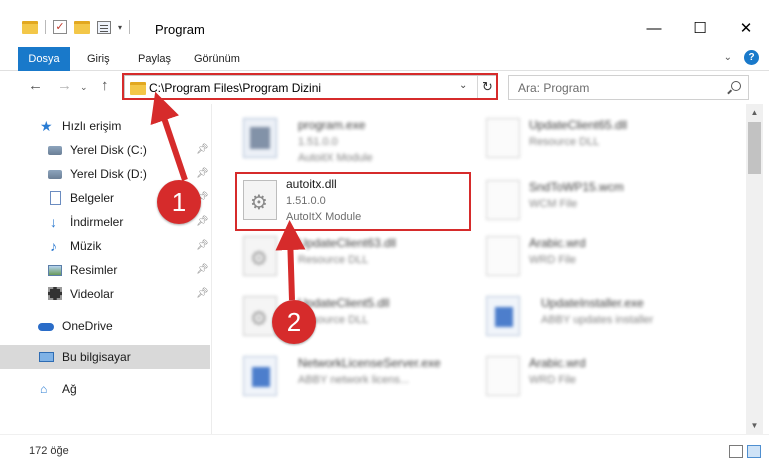 Image resolution: width=769 pixels, height=469 pixels. I want to click on sidebar-item-label: Ağ, so click(69, 389).